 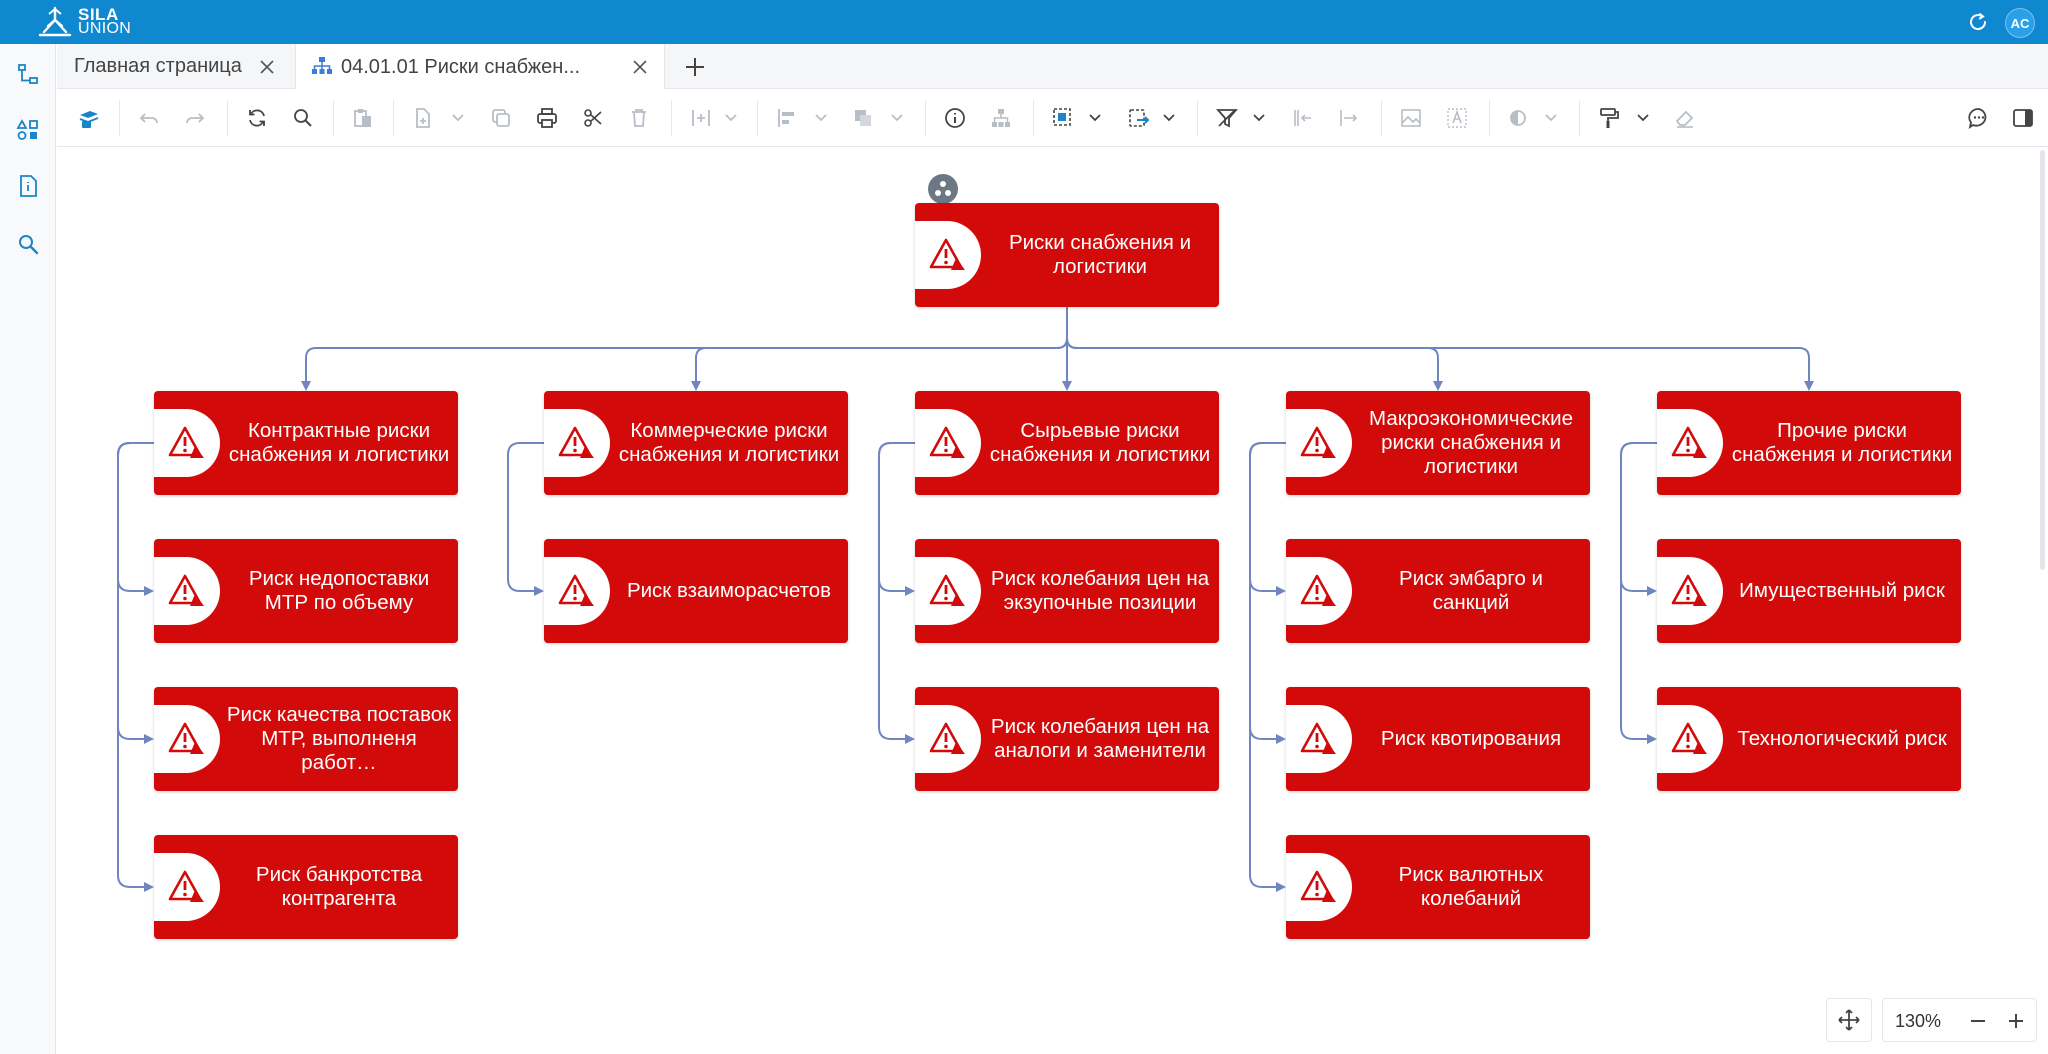 What do you see at coordinates (1063, 118) in the screenshot?
I see `select-area-icon` at bounding box center [1063, 118].